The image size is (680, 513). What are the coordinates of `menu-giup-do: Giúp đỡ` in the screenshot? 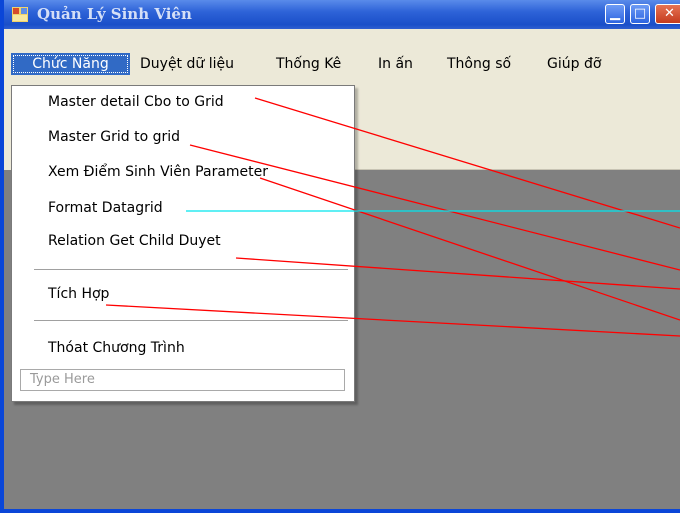 It's located at (574, 64).